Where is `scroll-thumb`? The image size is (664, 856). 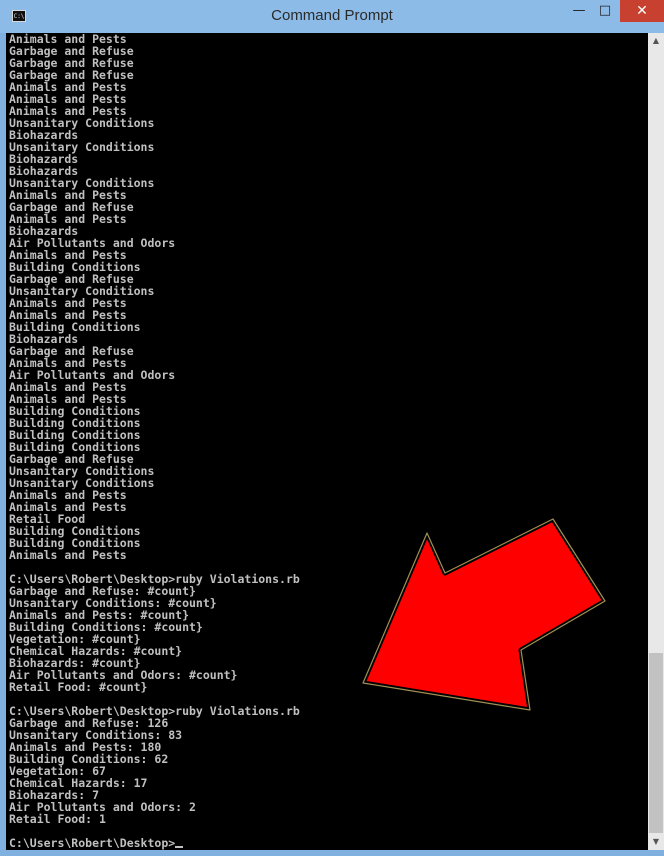 scroll-thumb is located at coordinates (656, 743).